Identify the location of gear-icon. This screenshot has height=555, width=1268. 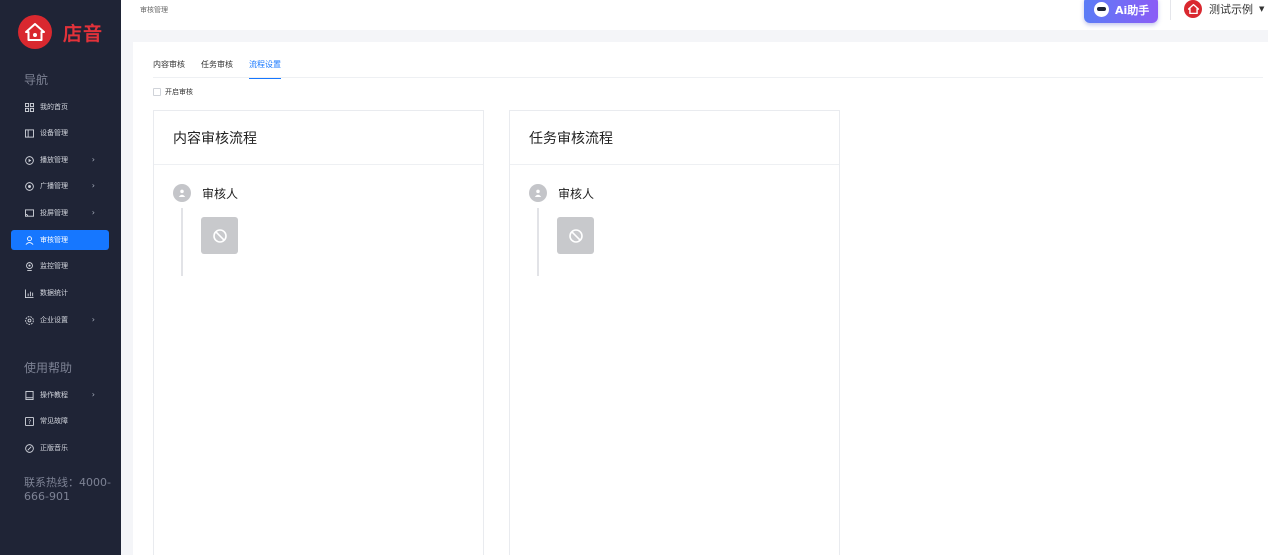
(29, 320).